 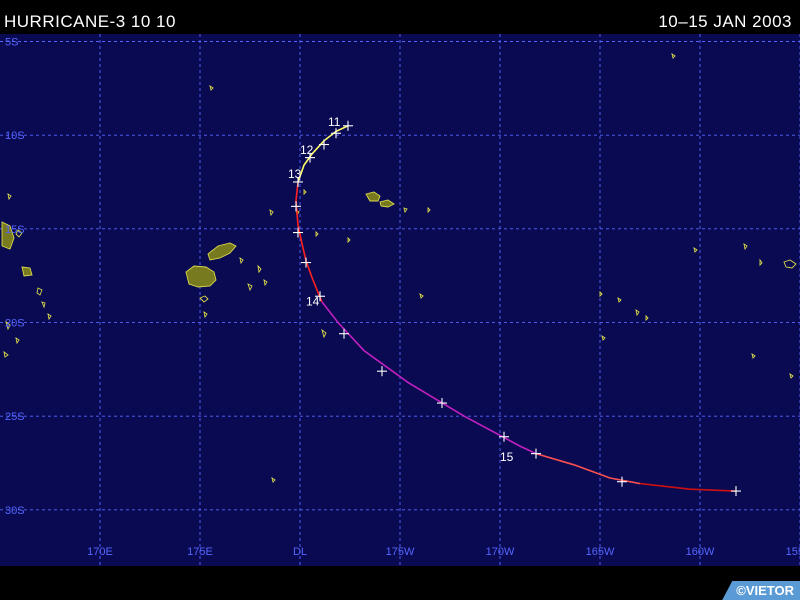 What do you see at coordinates (387, 203) in the screenshot?
I see `land-upolu` at bounding box center [387, 203].